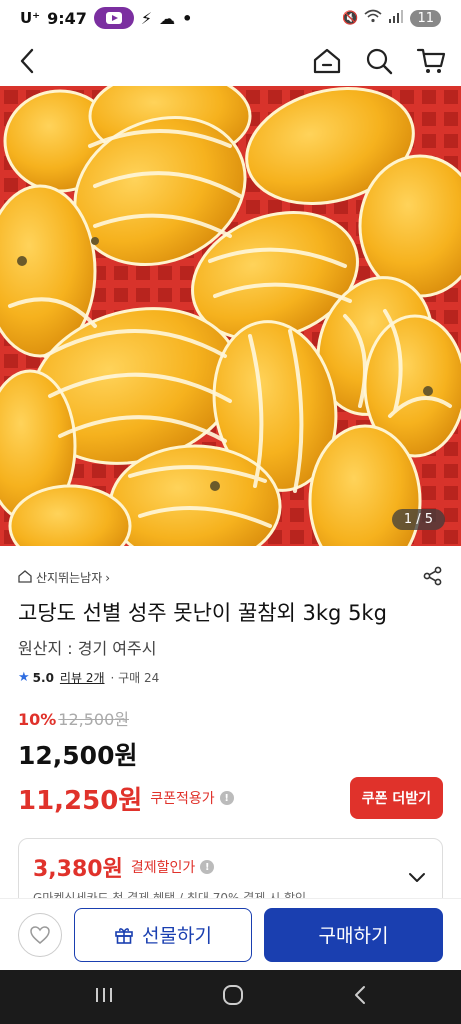 This screenshot has width=461, height=1024. I want to click on sale-price: 12,500원, so click(78, 755).